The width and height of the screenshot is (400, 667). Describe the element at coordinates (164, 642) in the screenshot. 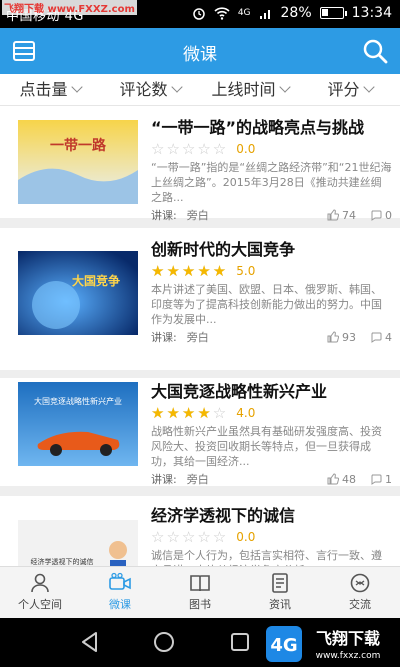

I see `home-icon` at that location.